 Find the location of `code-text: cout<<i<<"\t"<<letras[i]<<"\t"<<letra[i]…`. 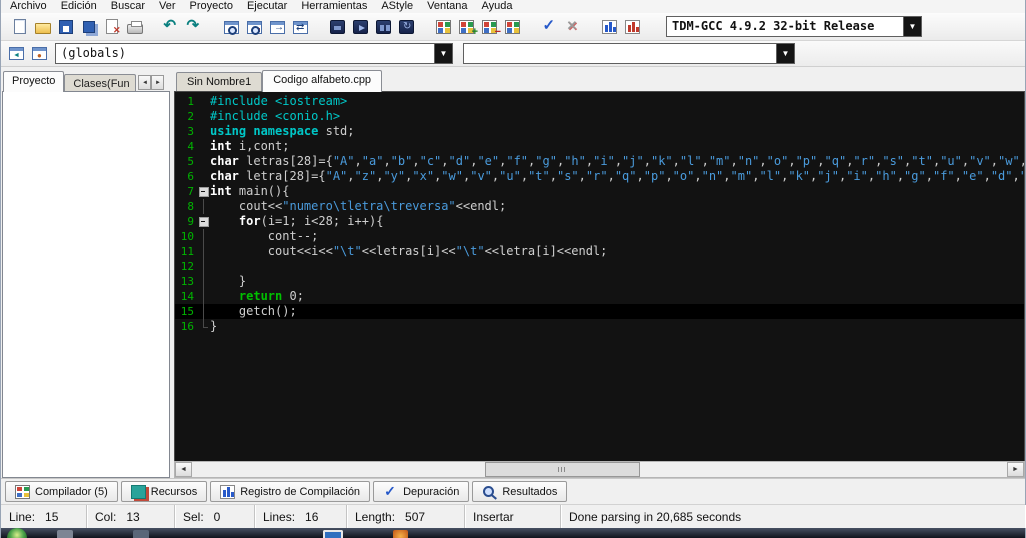

code-text: cout<<i<<"\t"<<letras[i]<<"\t"<<letra[i]… is located at coordinates (409, 251).